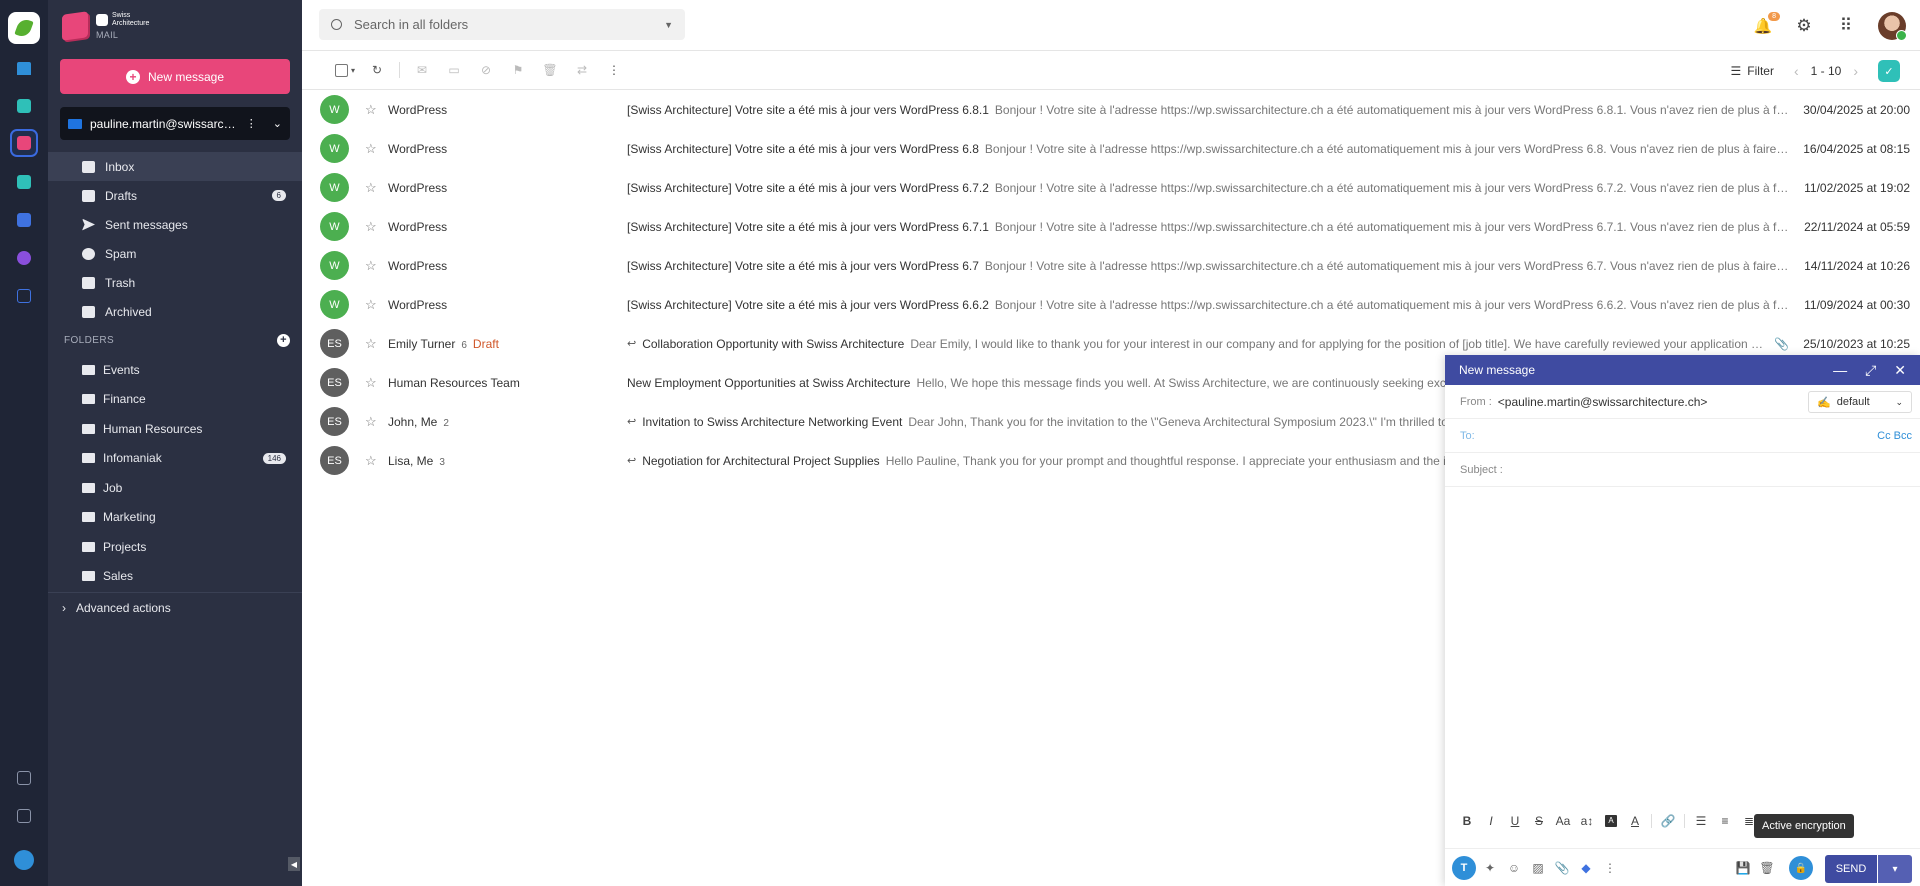 This screenshot has width=1920, height=886. Describe the element at coordinates (24, 816) in the screenshot. I see `chat-icon` at that location.